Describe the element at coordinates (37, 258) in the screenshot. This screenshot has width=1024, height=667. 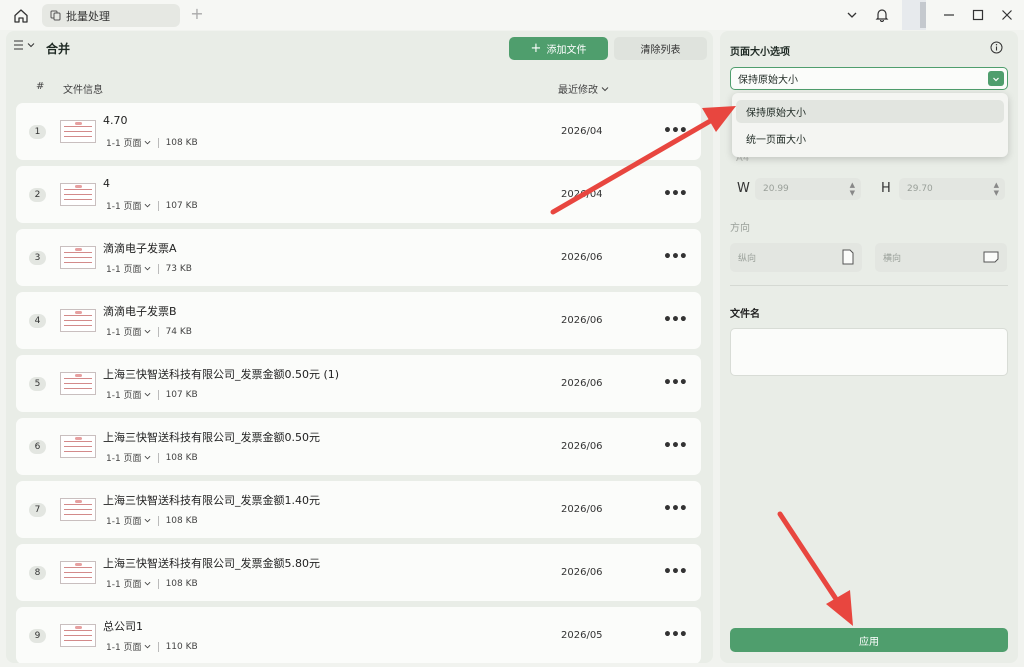
I see `row-number: 3` at that location.